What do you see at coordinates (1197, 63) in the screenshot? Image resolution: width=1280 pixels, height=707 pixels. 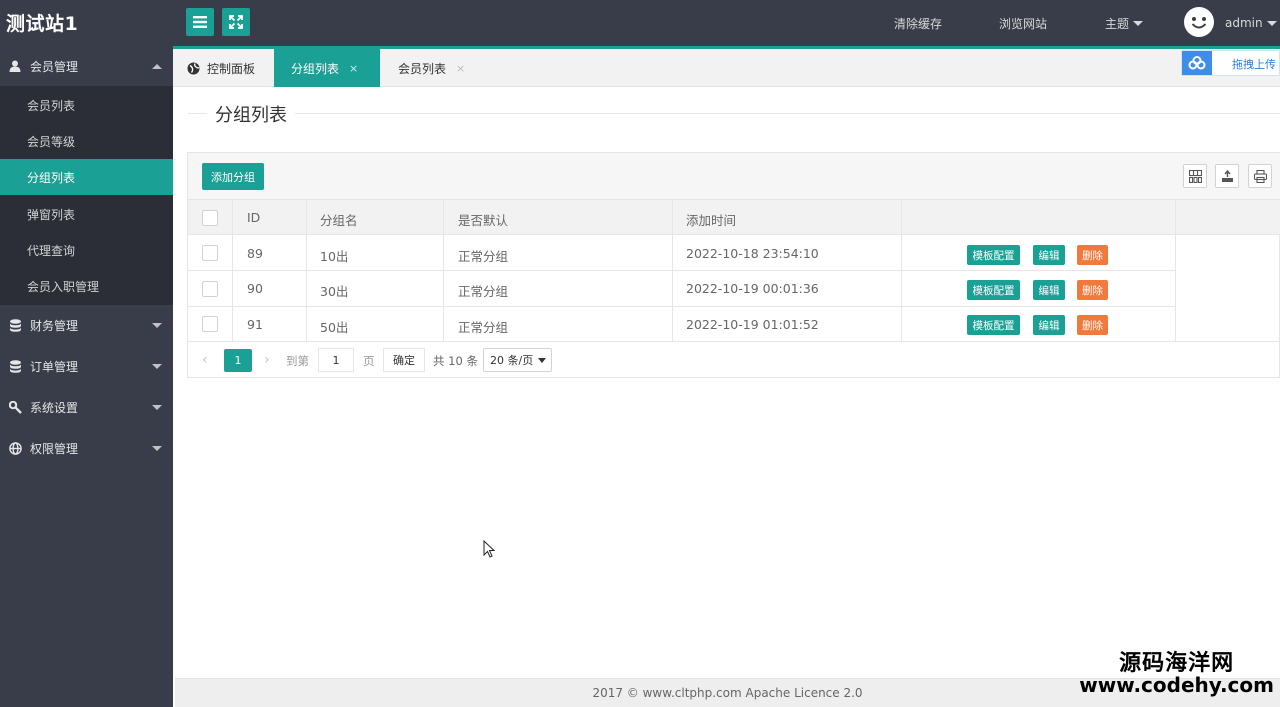 I see `cloud-upload-icon` at bounding box center [1197, 63].